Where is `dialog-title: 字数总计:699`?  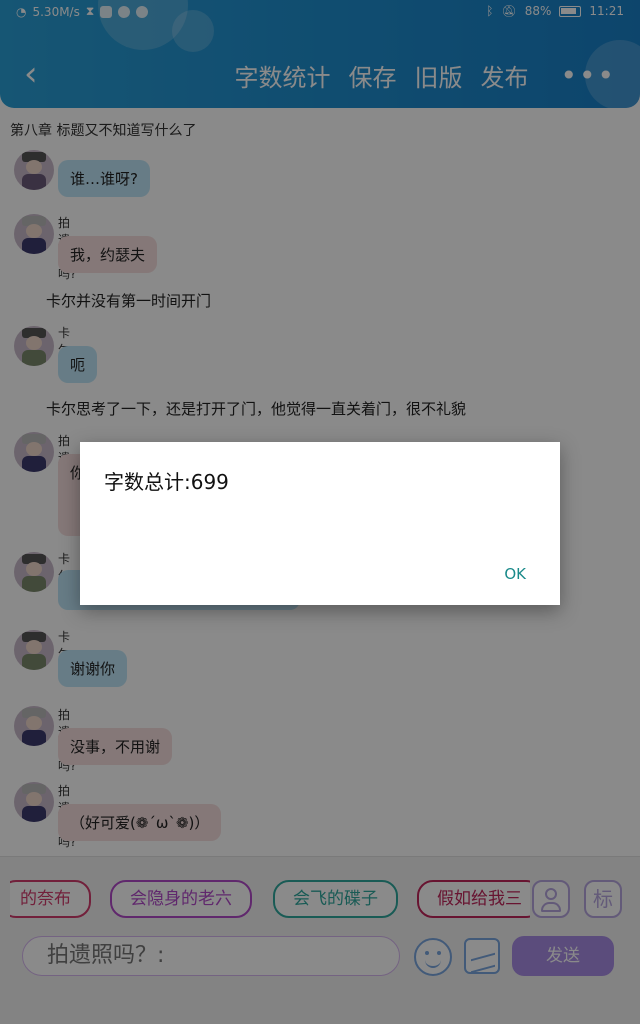
dialog-title: 字数总计:699 is located at coordinates (166, 482).